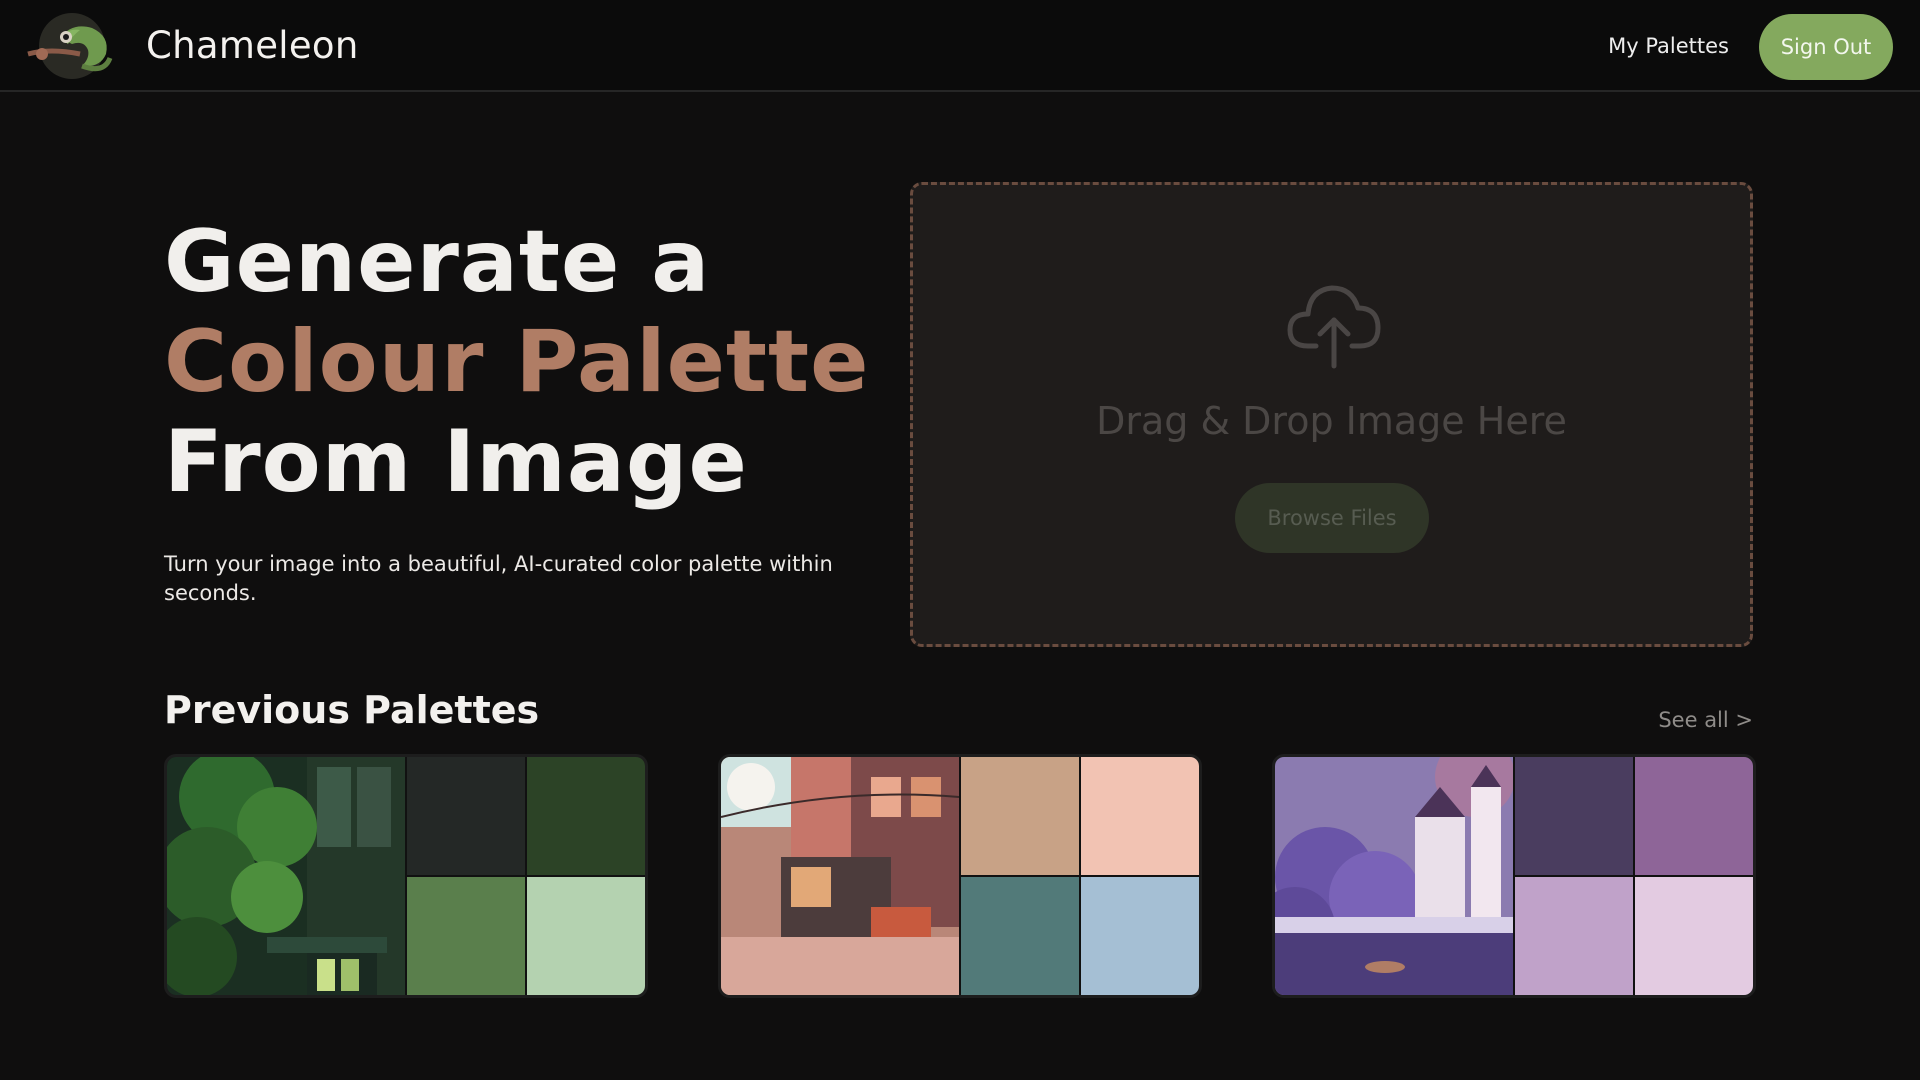 This screenshot has height=1080, width=1920. What do you see at coordinates (252, 45) in the screenshot?
I see `brand-name: Chameleon` at bounding box center [252, 45].